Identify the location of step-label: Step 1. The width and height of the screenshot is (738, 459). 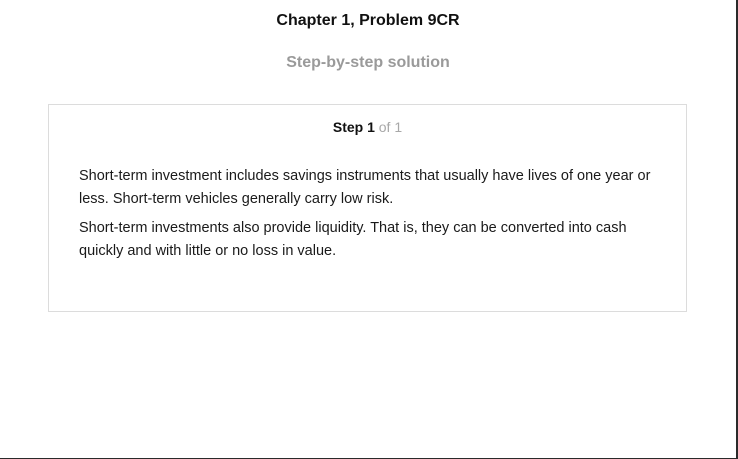
(353, 127).